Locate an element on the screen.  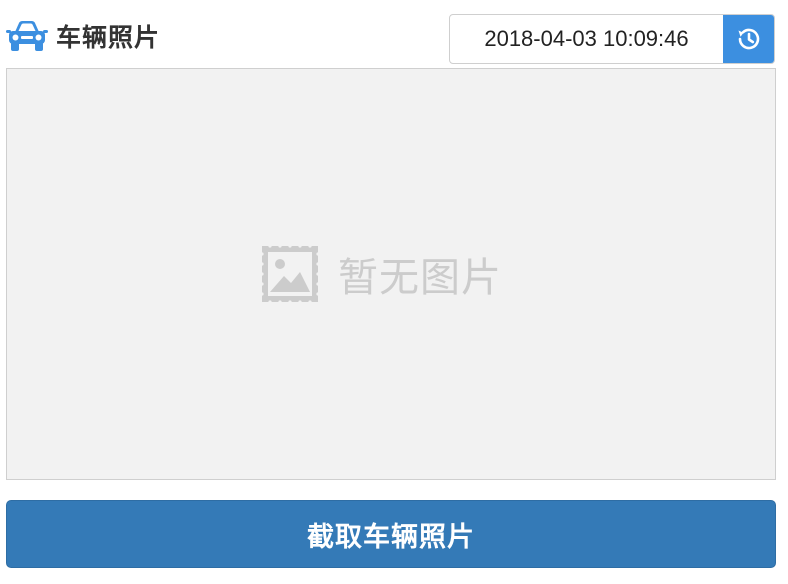
capture-photo-button: 截取车辆照片 is located at coordinates (391, 534).